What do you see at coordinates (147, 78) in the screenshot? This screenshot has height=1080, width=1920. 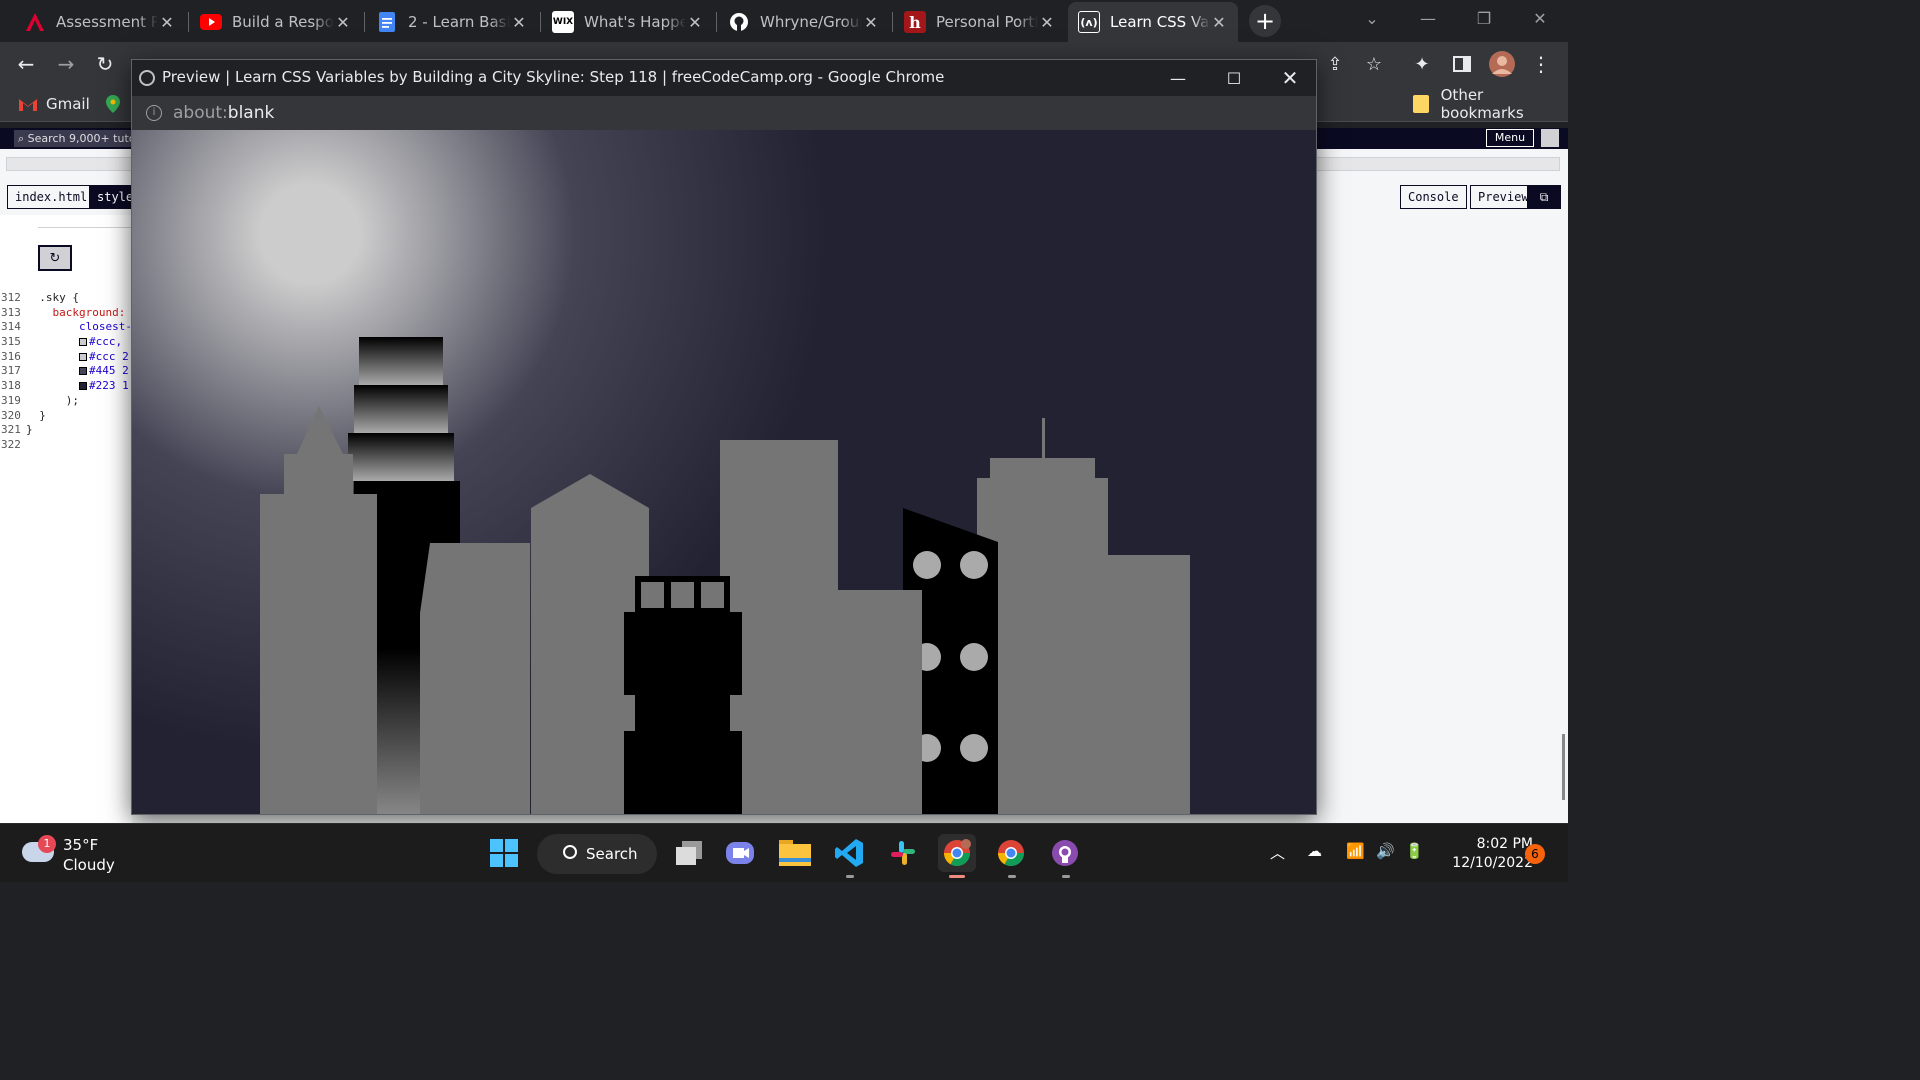 I see `globe-icon` at bounding box center [147, 78].